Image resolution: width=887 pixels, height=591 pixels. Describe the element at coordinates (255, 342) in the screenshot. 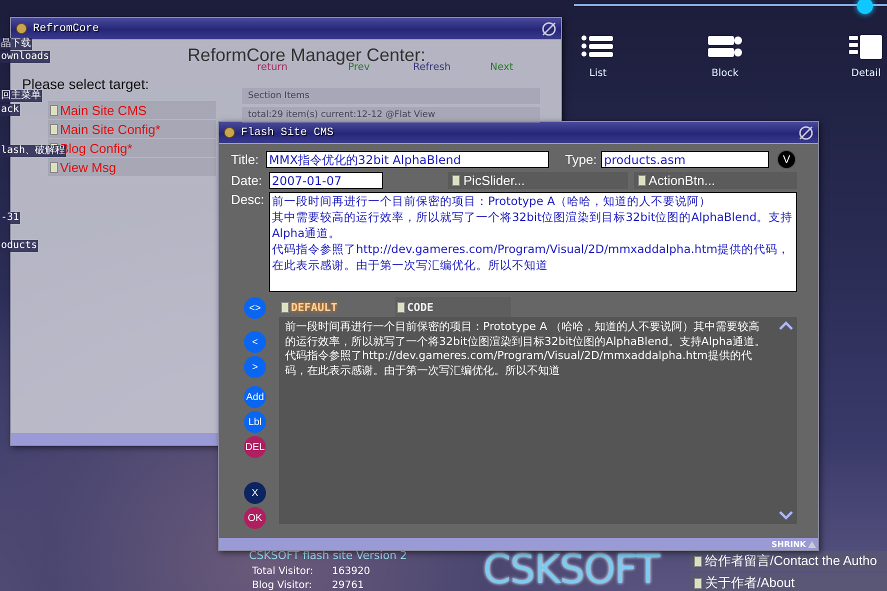

I see `round-button: <` at that location.